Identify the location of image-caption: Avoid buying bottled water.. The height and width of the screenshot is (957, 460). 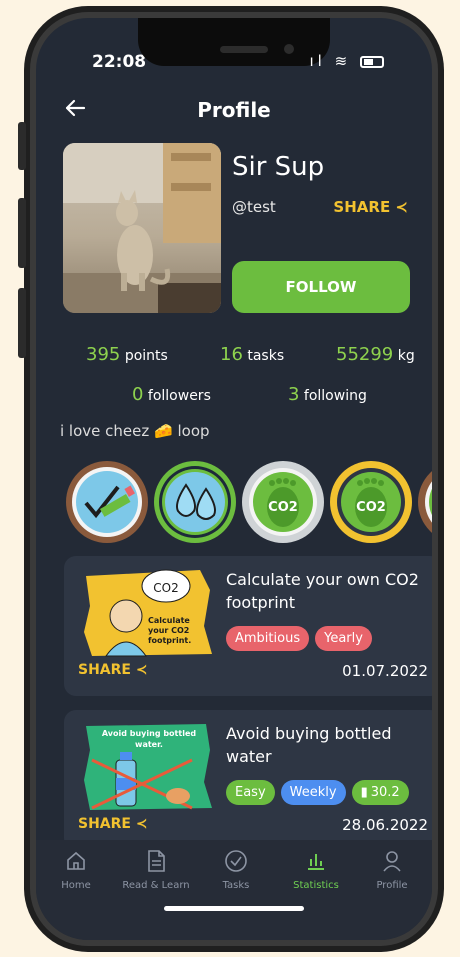
(149, 739).